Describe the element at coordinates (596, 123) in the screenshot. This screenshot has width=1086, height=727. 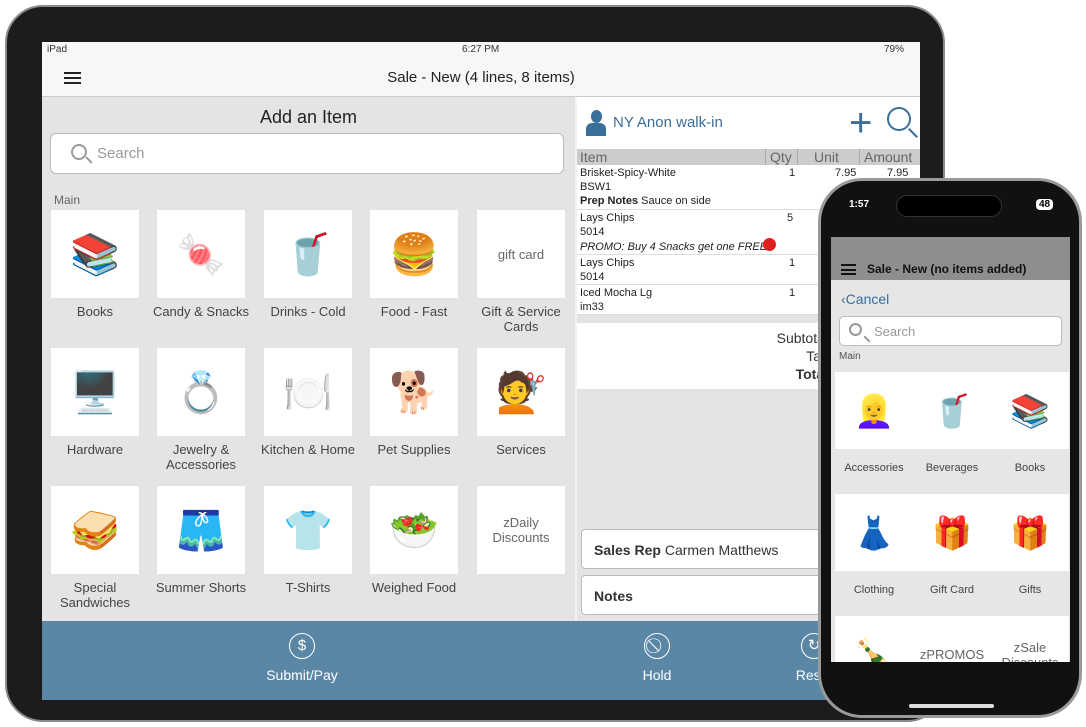
I see `customer-icon` at that location.